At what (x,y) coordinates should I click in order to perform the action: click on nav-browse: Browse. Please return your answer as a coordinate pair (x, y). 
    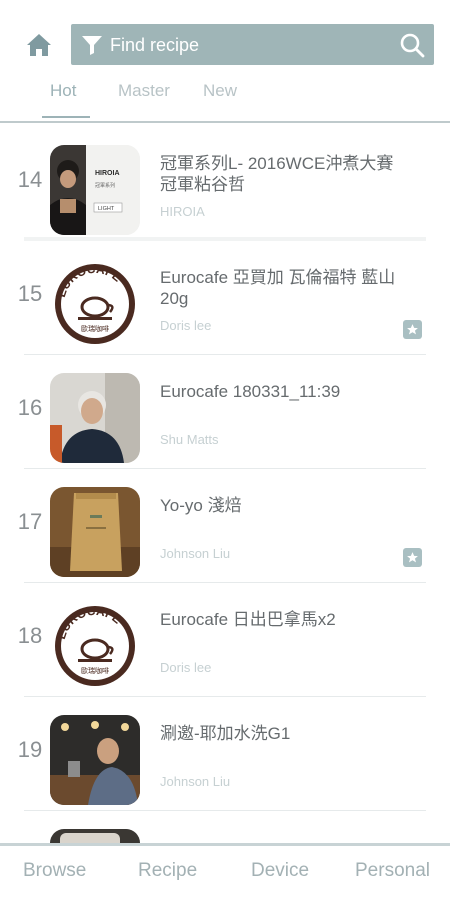
    Looking at the image, I should click on (54, 871).